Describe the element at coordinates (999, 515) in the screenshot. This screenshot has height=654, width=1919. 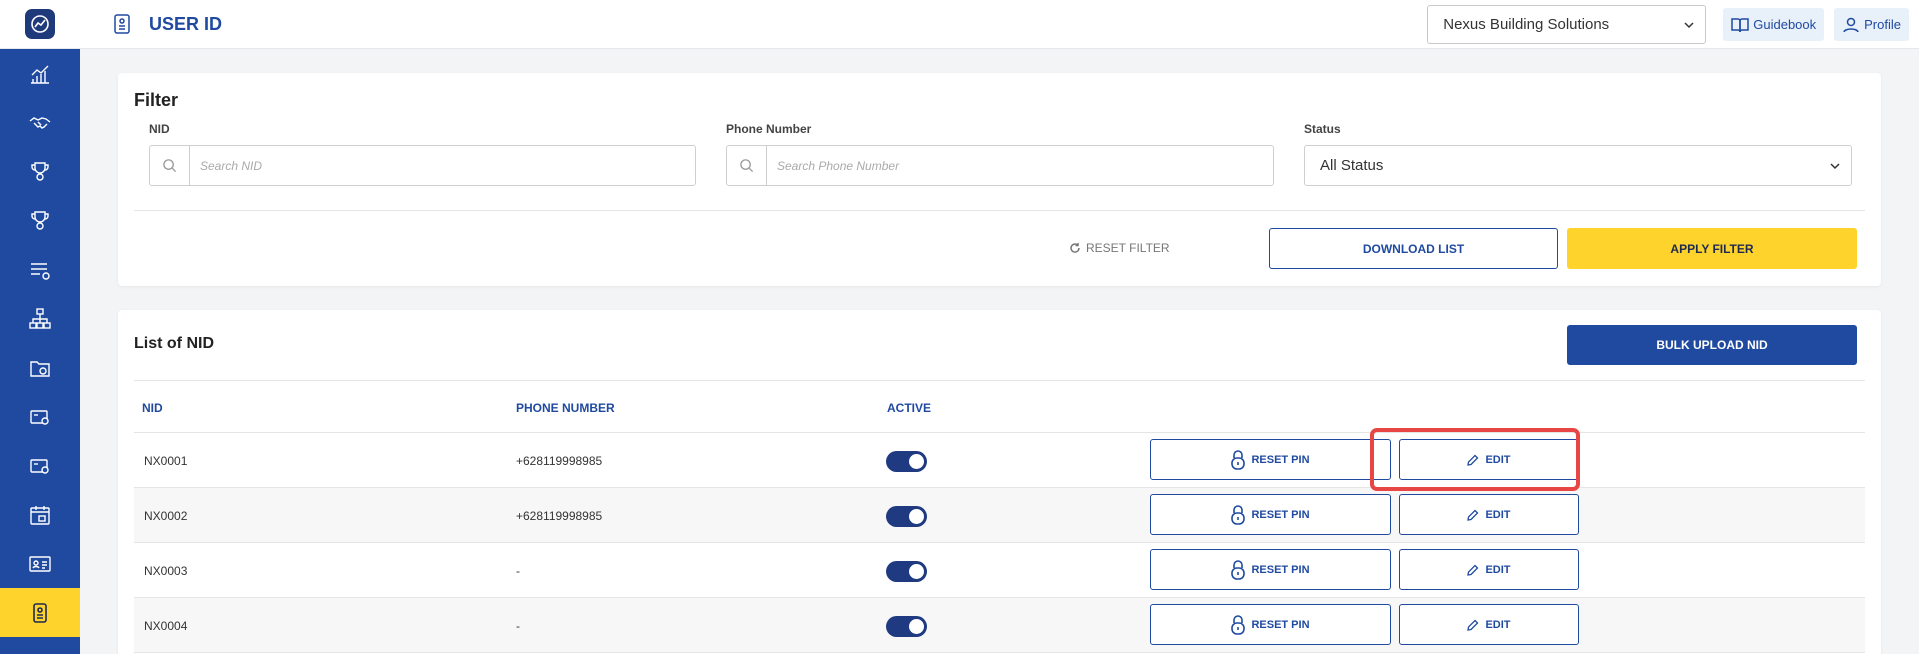
I see `table-row: NX0002 +628119998985 RESET PIN EDIT` at that location.